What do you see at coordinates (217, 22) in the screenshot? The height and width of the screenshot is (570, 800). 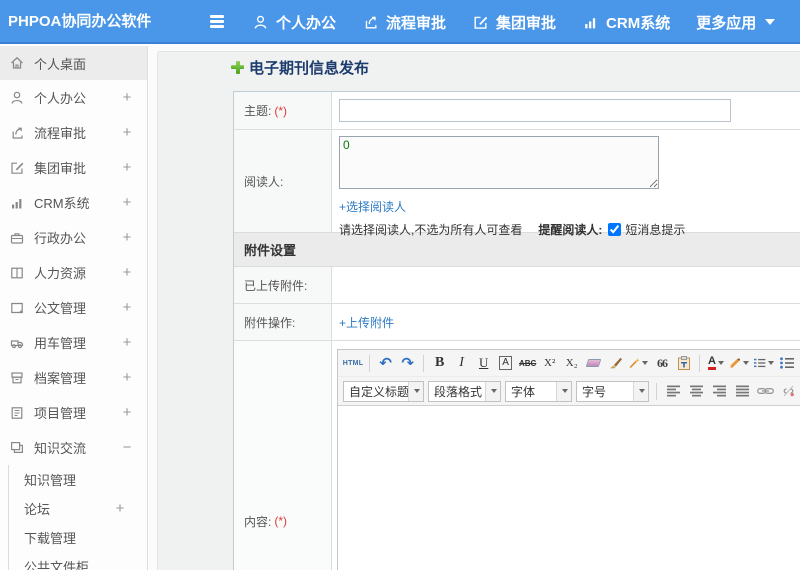 I see `hamburger-menu-icon` at bounding box center [217, 22].